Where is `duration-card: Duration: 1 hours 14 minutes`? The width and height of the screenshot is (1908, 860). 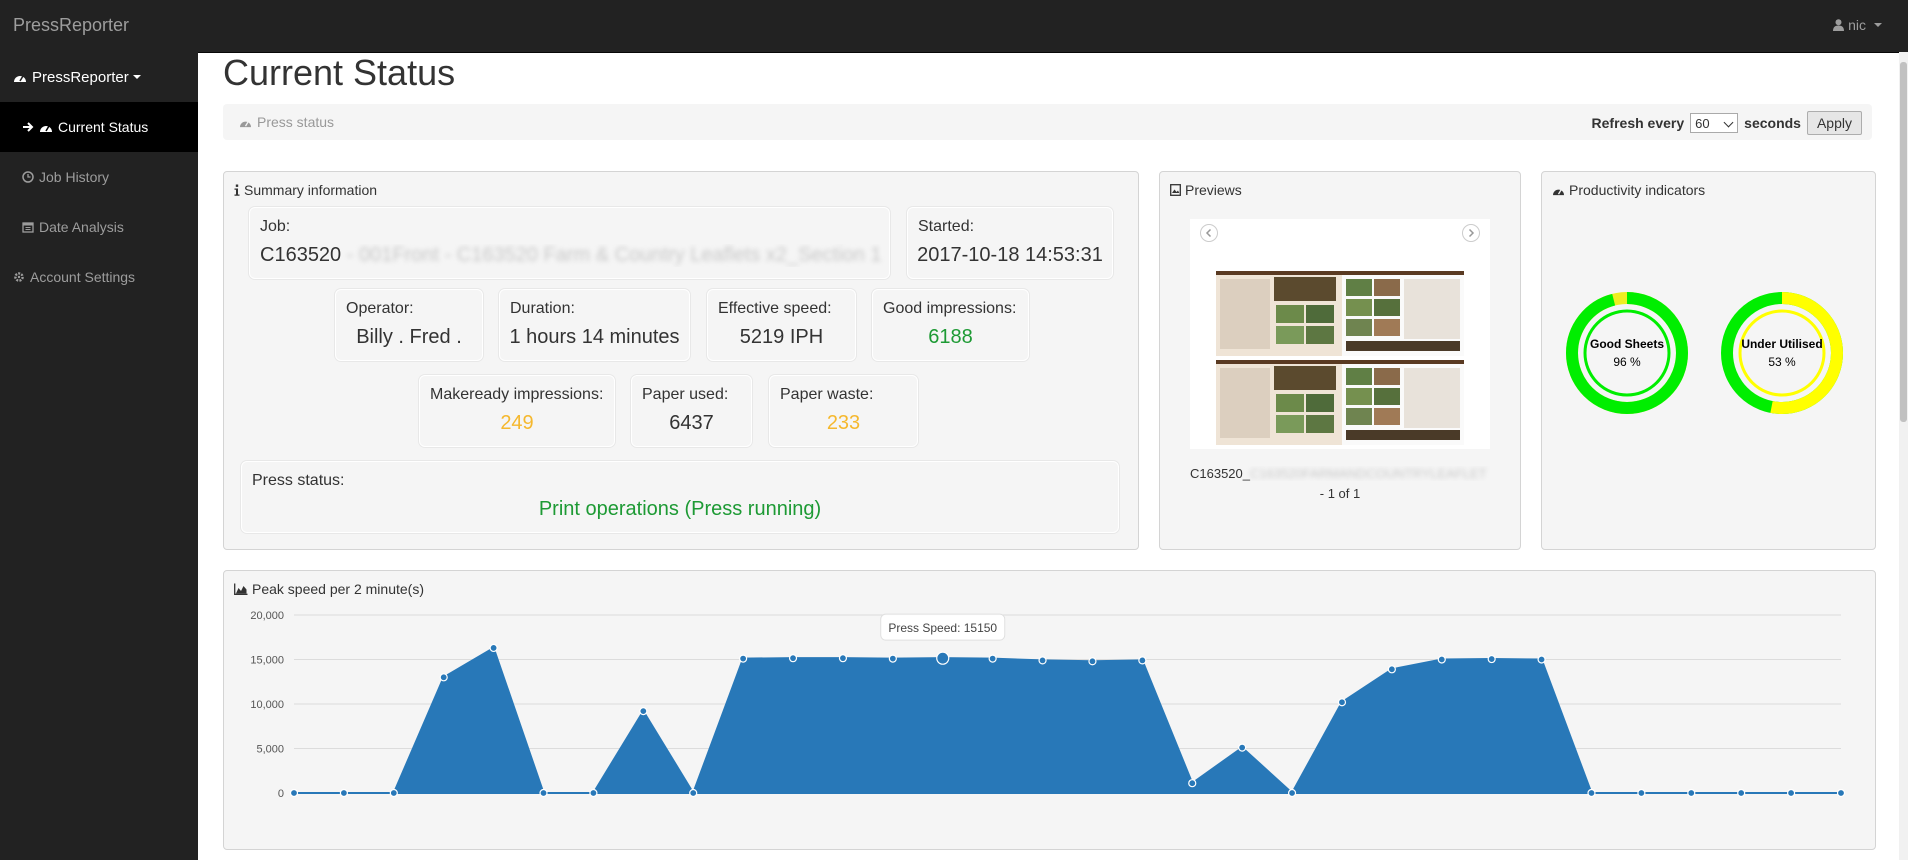
duration-card: Duration: 1 hours 14 minutes is located at coordinates (594, 325).